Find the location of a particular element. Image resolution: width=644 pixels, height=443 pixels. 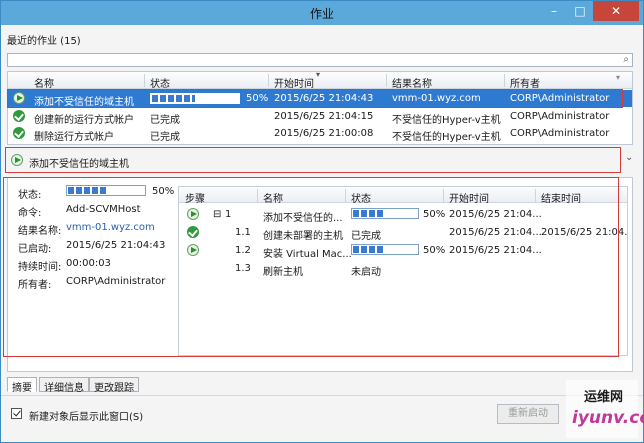

job-name: 添加不受信任的域主机 is located at coordinates (84, 102).